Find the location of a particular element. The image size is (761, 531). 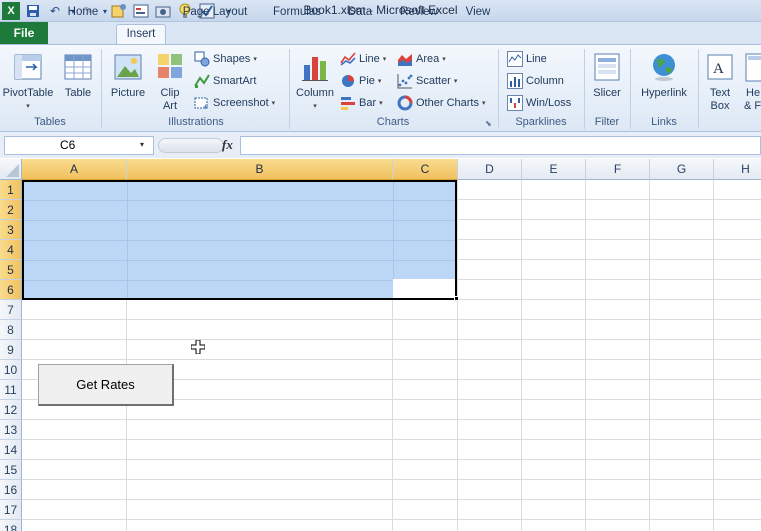

title-bar: X ↶ ▾ ↷ ▾ ▾ Book1.xlsm - Microsoft Excel is located at coordinates (380, 11).